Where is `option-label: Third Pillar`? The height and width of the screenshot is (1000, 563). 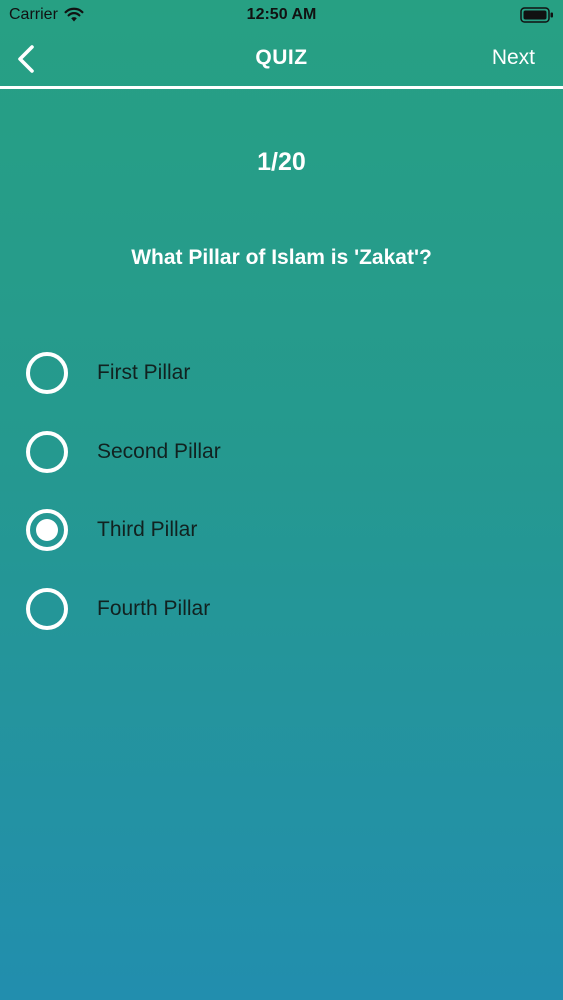
option-label: Third Pillar is located at coordinates (147, 529).